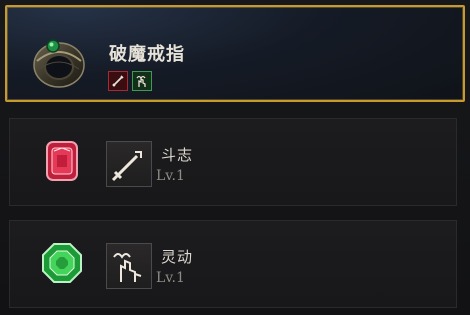 Image resolution: width=470 pixels, height=315 pixels. What do you see at coordinates (59, 63) in the screenshot?
I see `ring-icon` at bounding box center [59, 63].